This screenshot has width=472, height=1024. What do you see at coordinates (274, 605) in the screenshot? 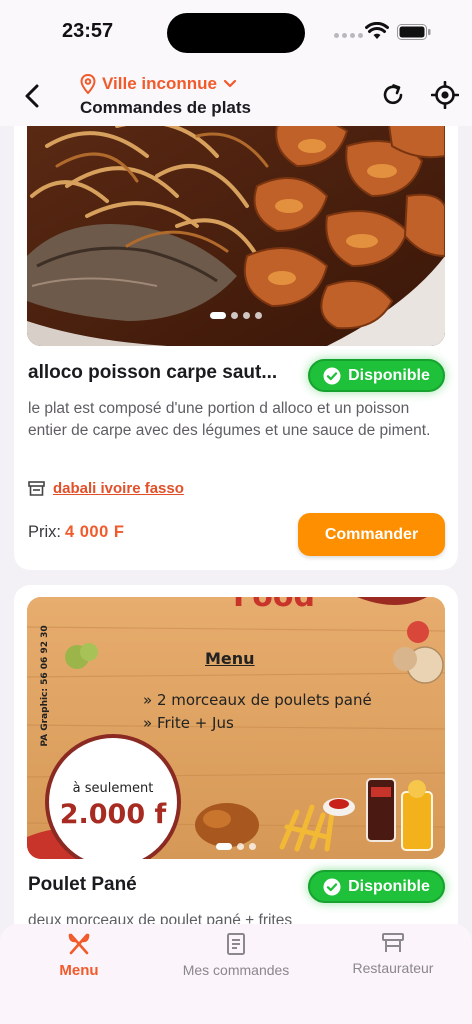
I see `poster-heading: Food` at bounding box center [274, 605].